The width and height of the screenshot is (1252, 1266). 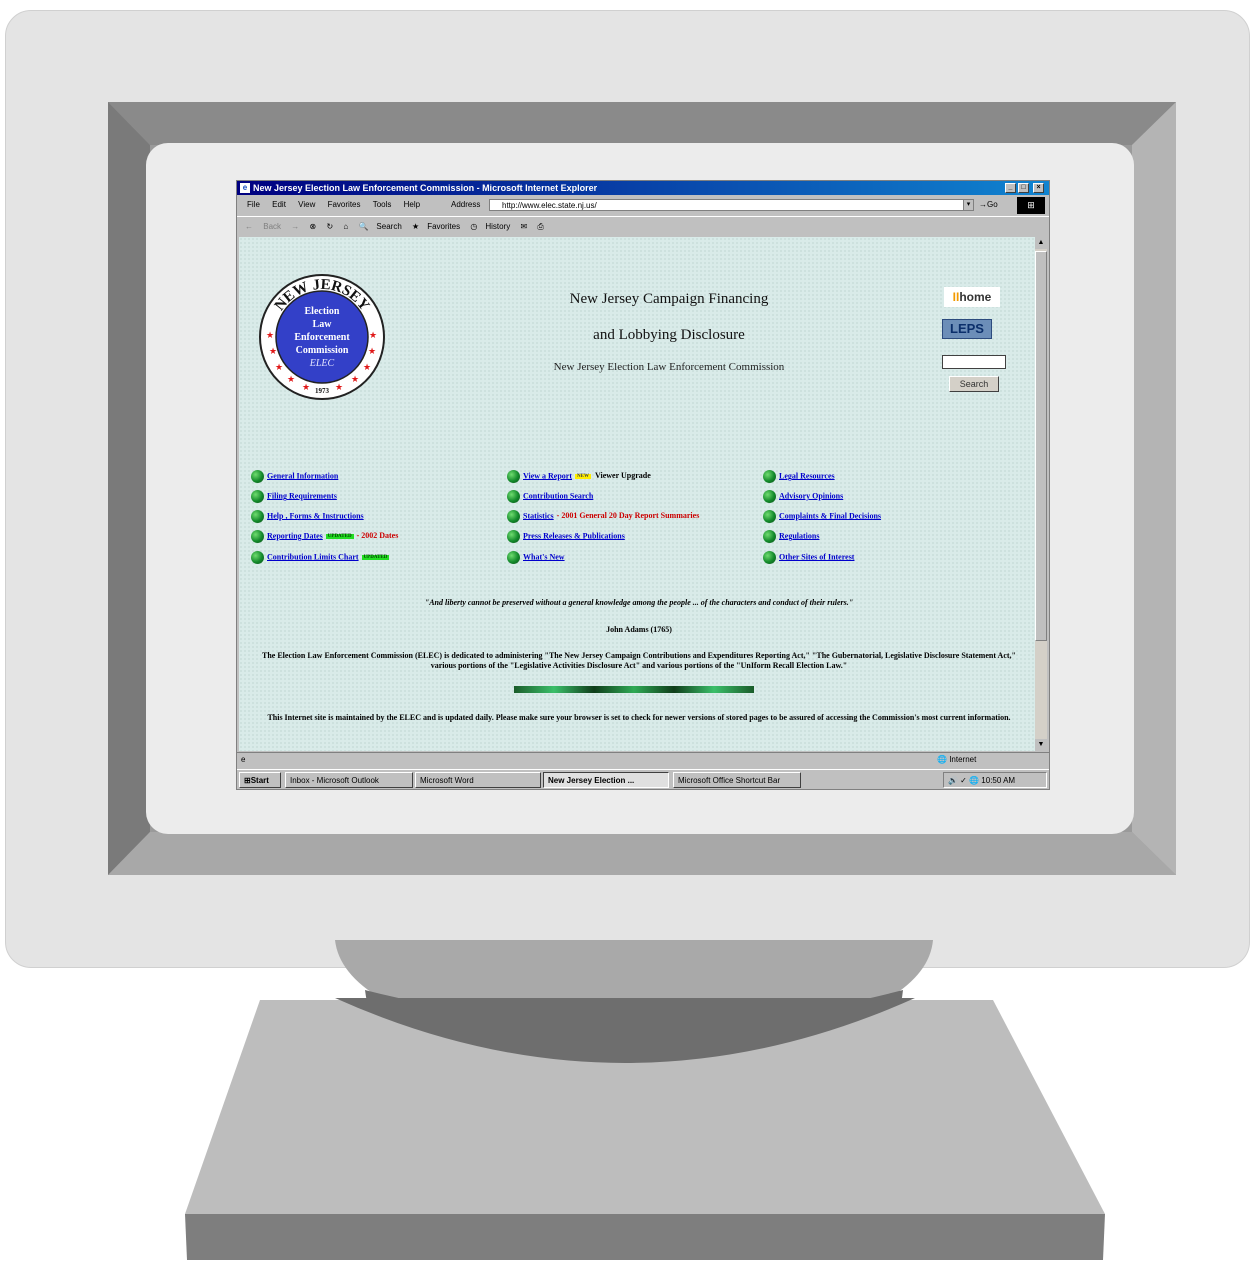 I want to click on home-icon: ⌂, so click(x=345, y=226).